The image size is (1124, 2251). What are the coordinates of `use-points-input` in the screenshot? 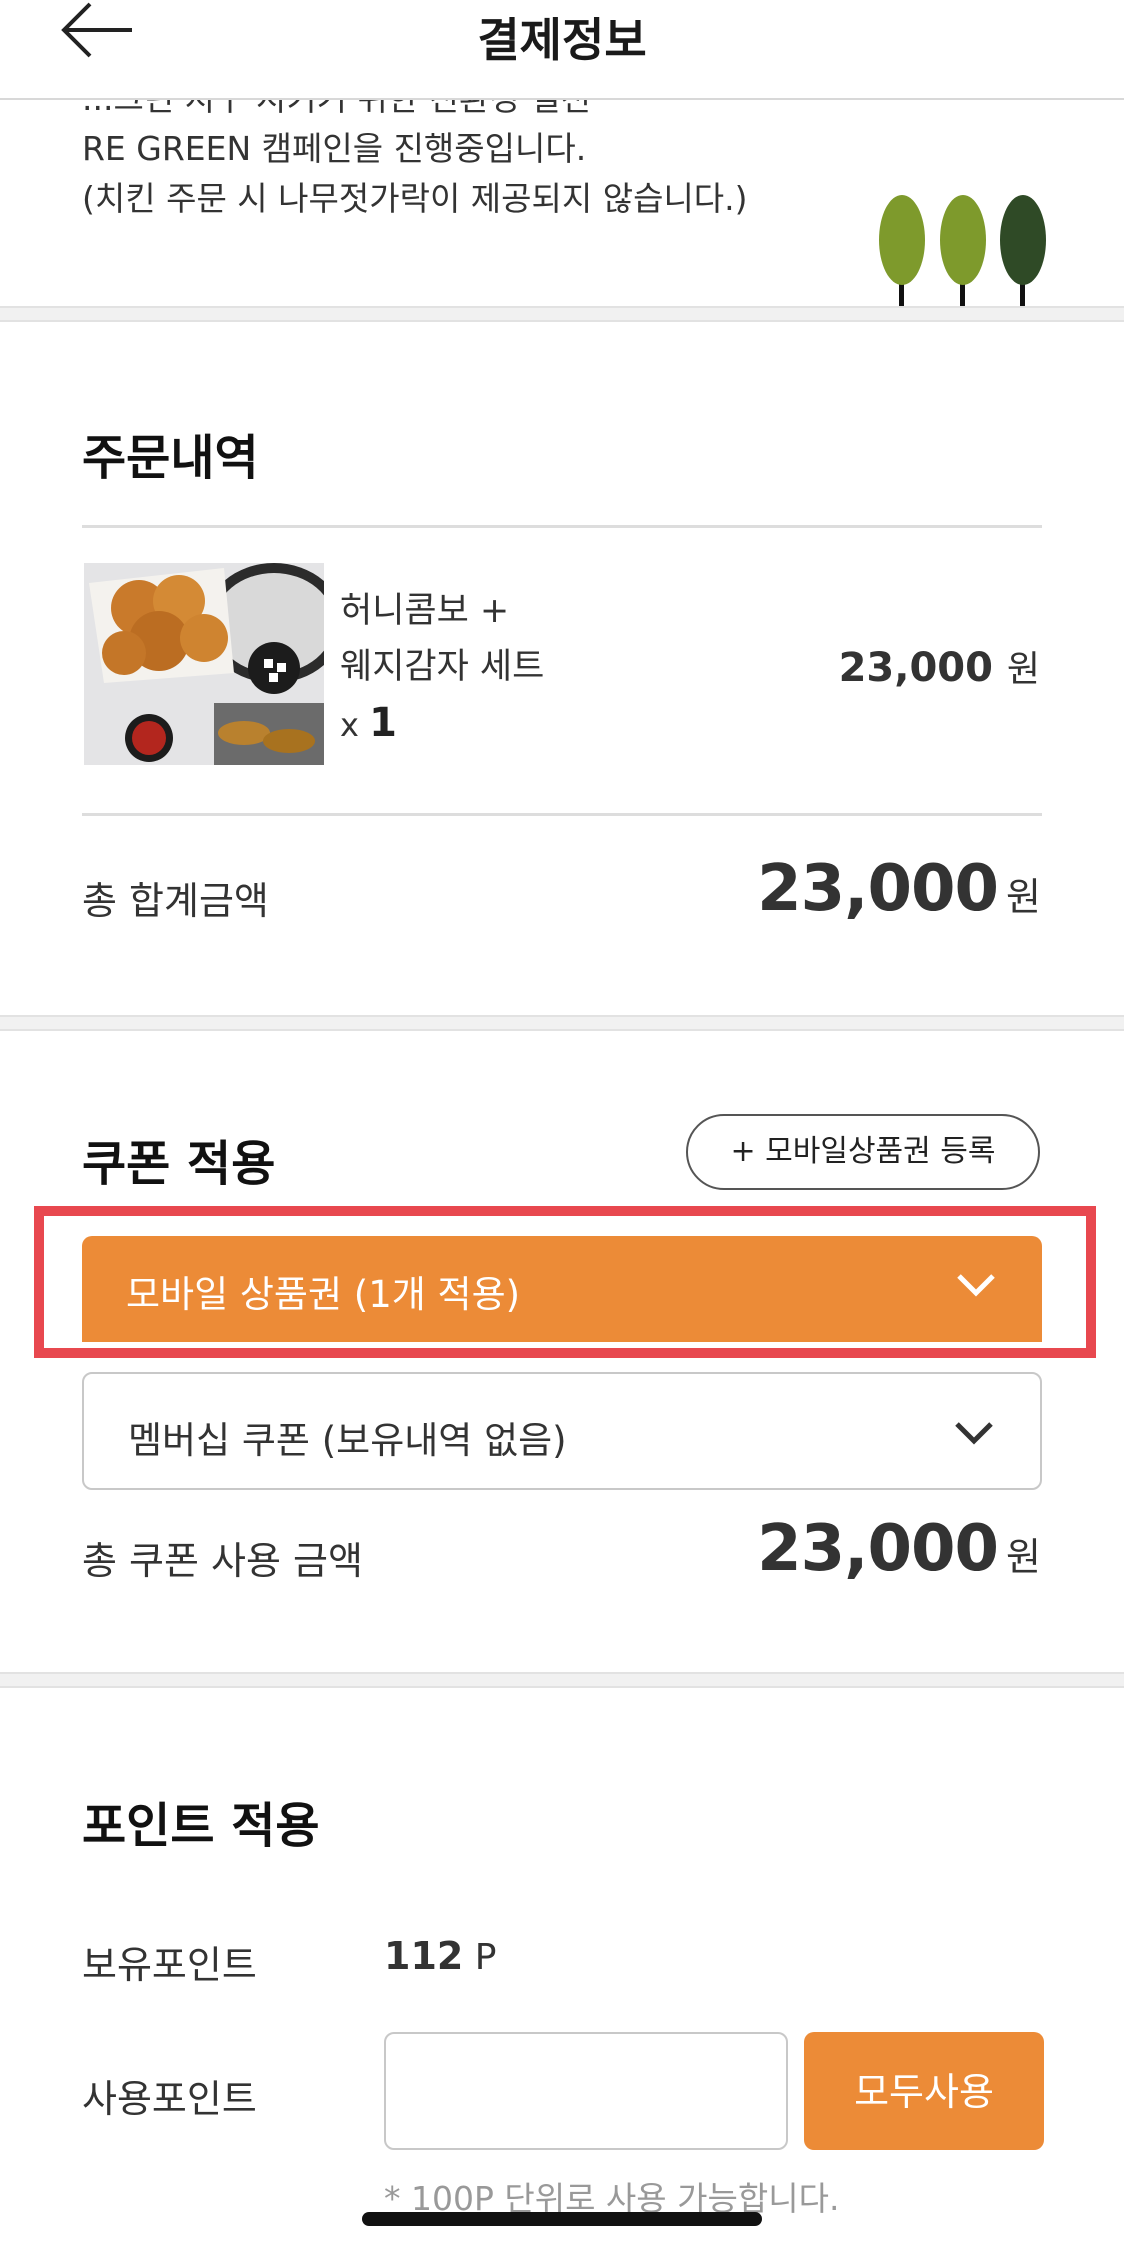 It's located at (586, 2091).